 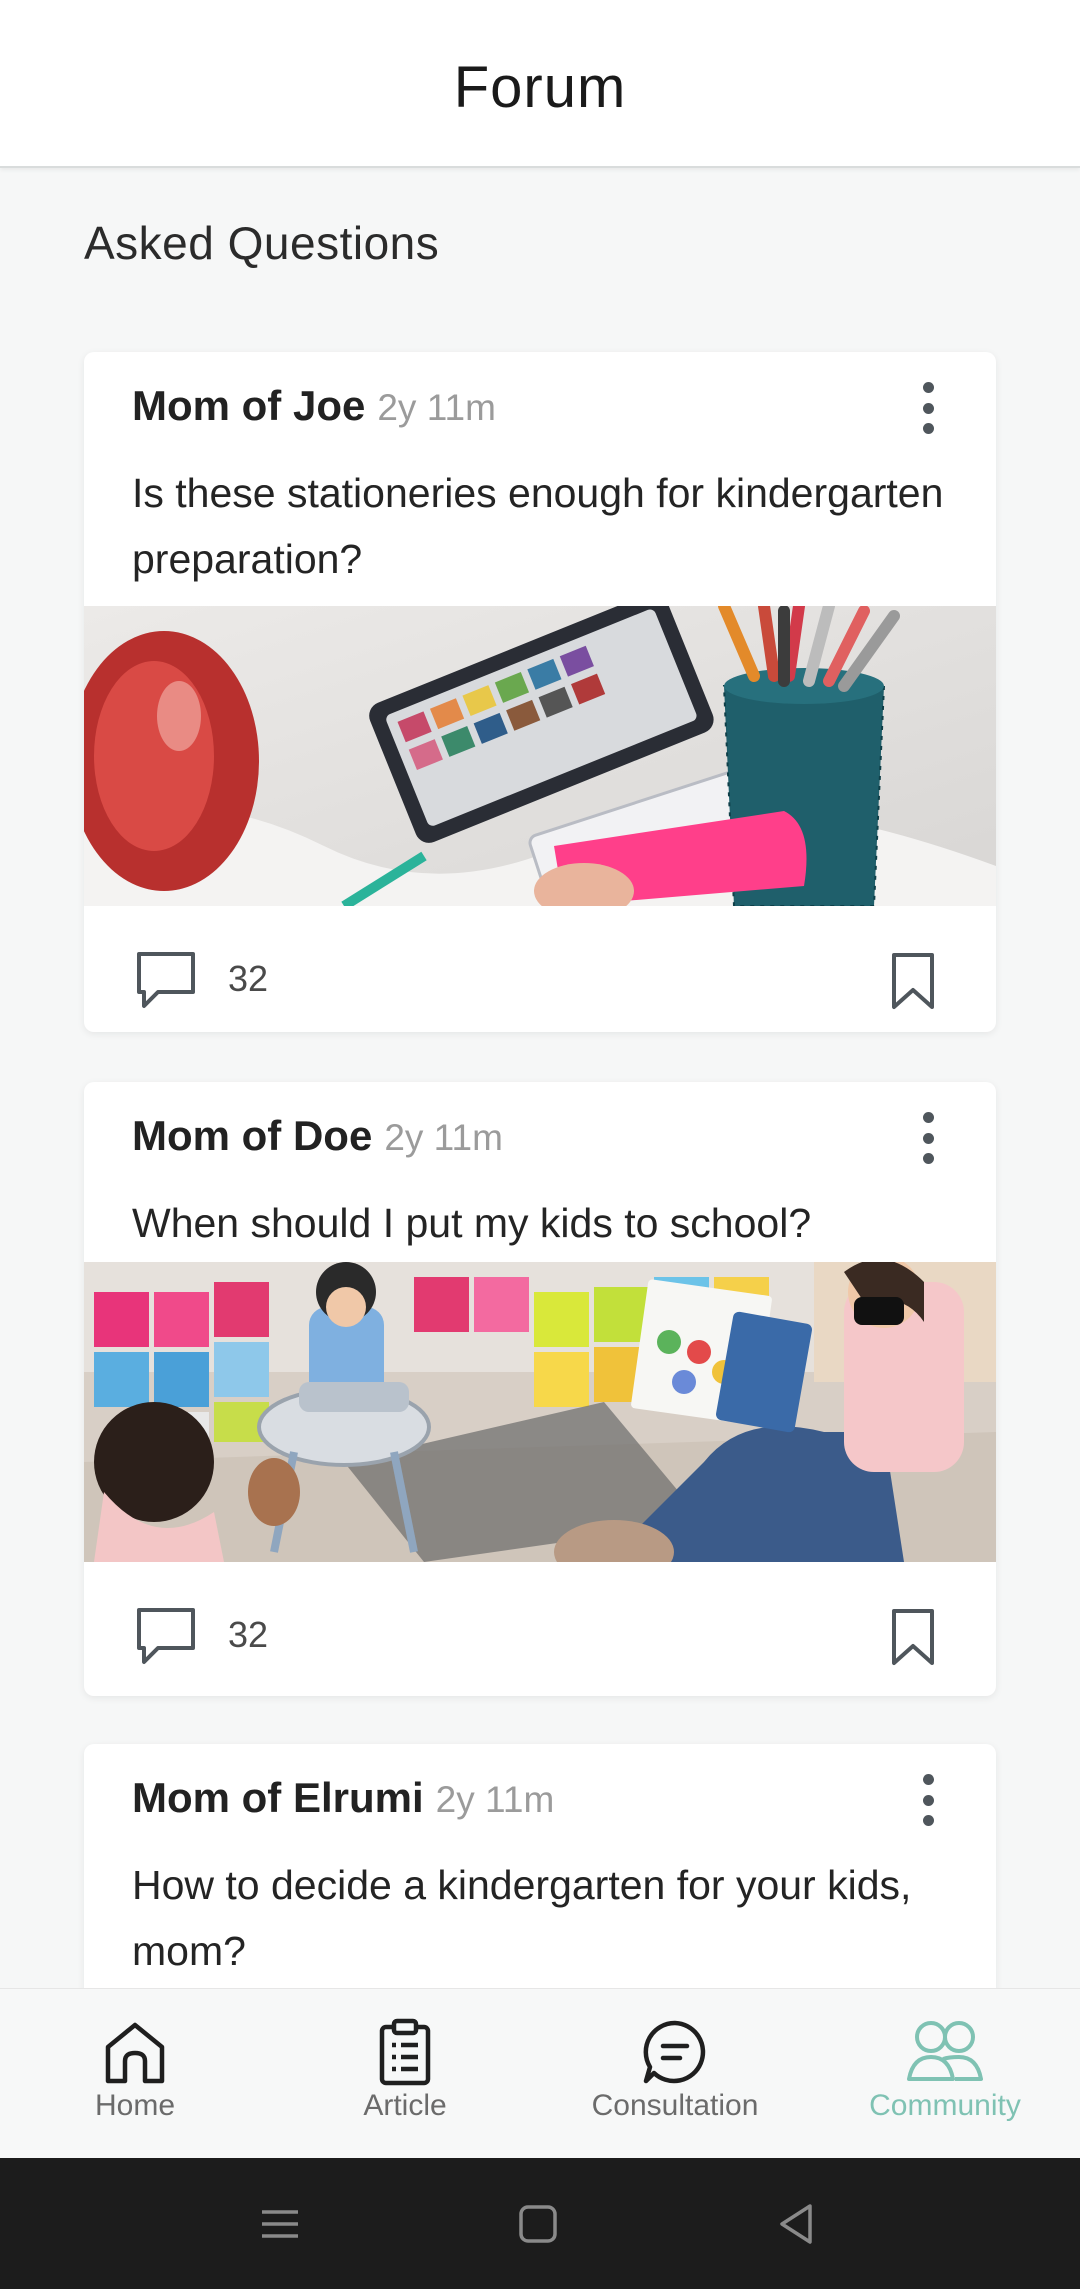 I want to click on nav-community: Community, so click(x=945, y=2073).